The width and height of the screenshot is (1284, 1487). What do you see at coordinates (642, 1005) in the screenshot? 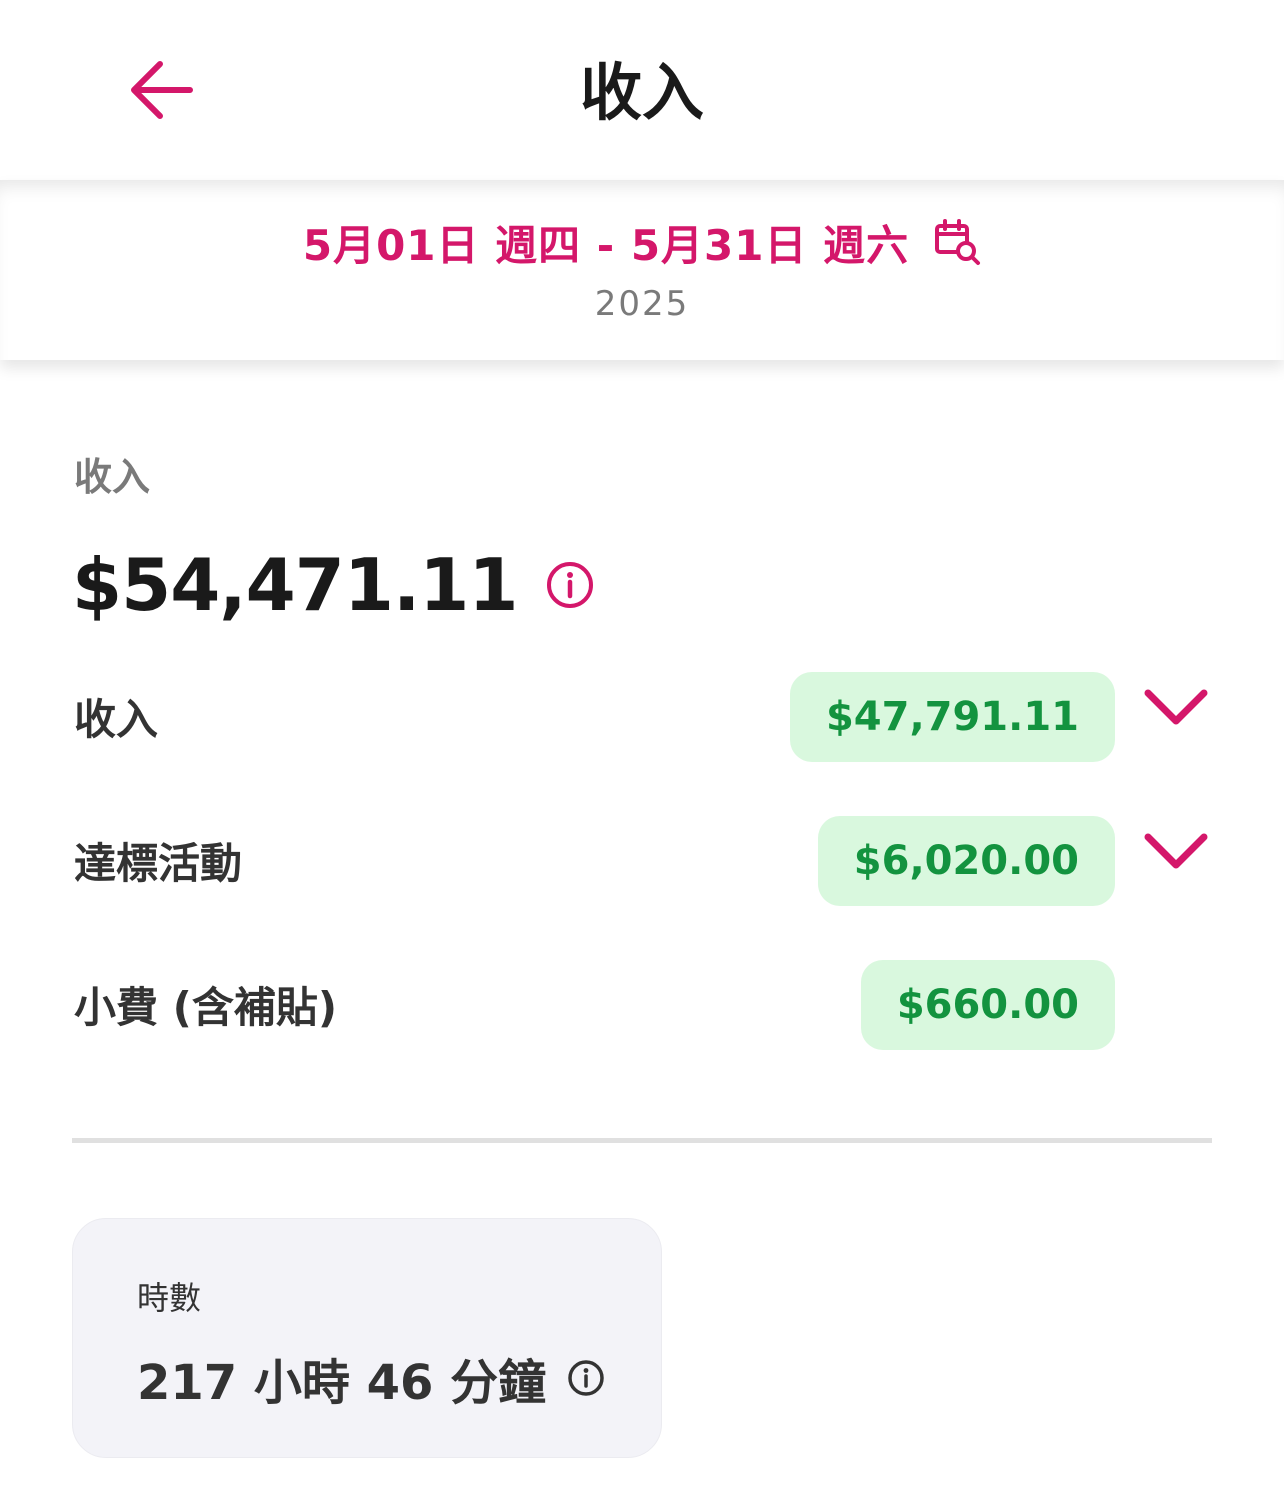
I see `earnings-line-item-tips: 小費 (含補貼) $660.00` at bounding box center [642, 1005].